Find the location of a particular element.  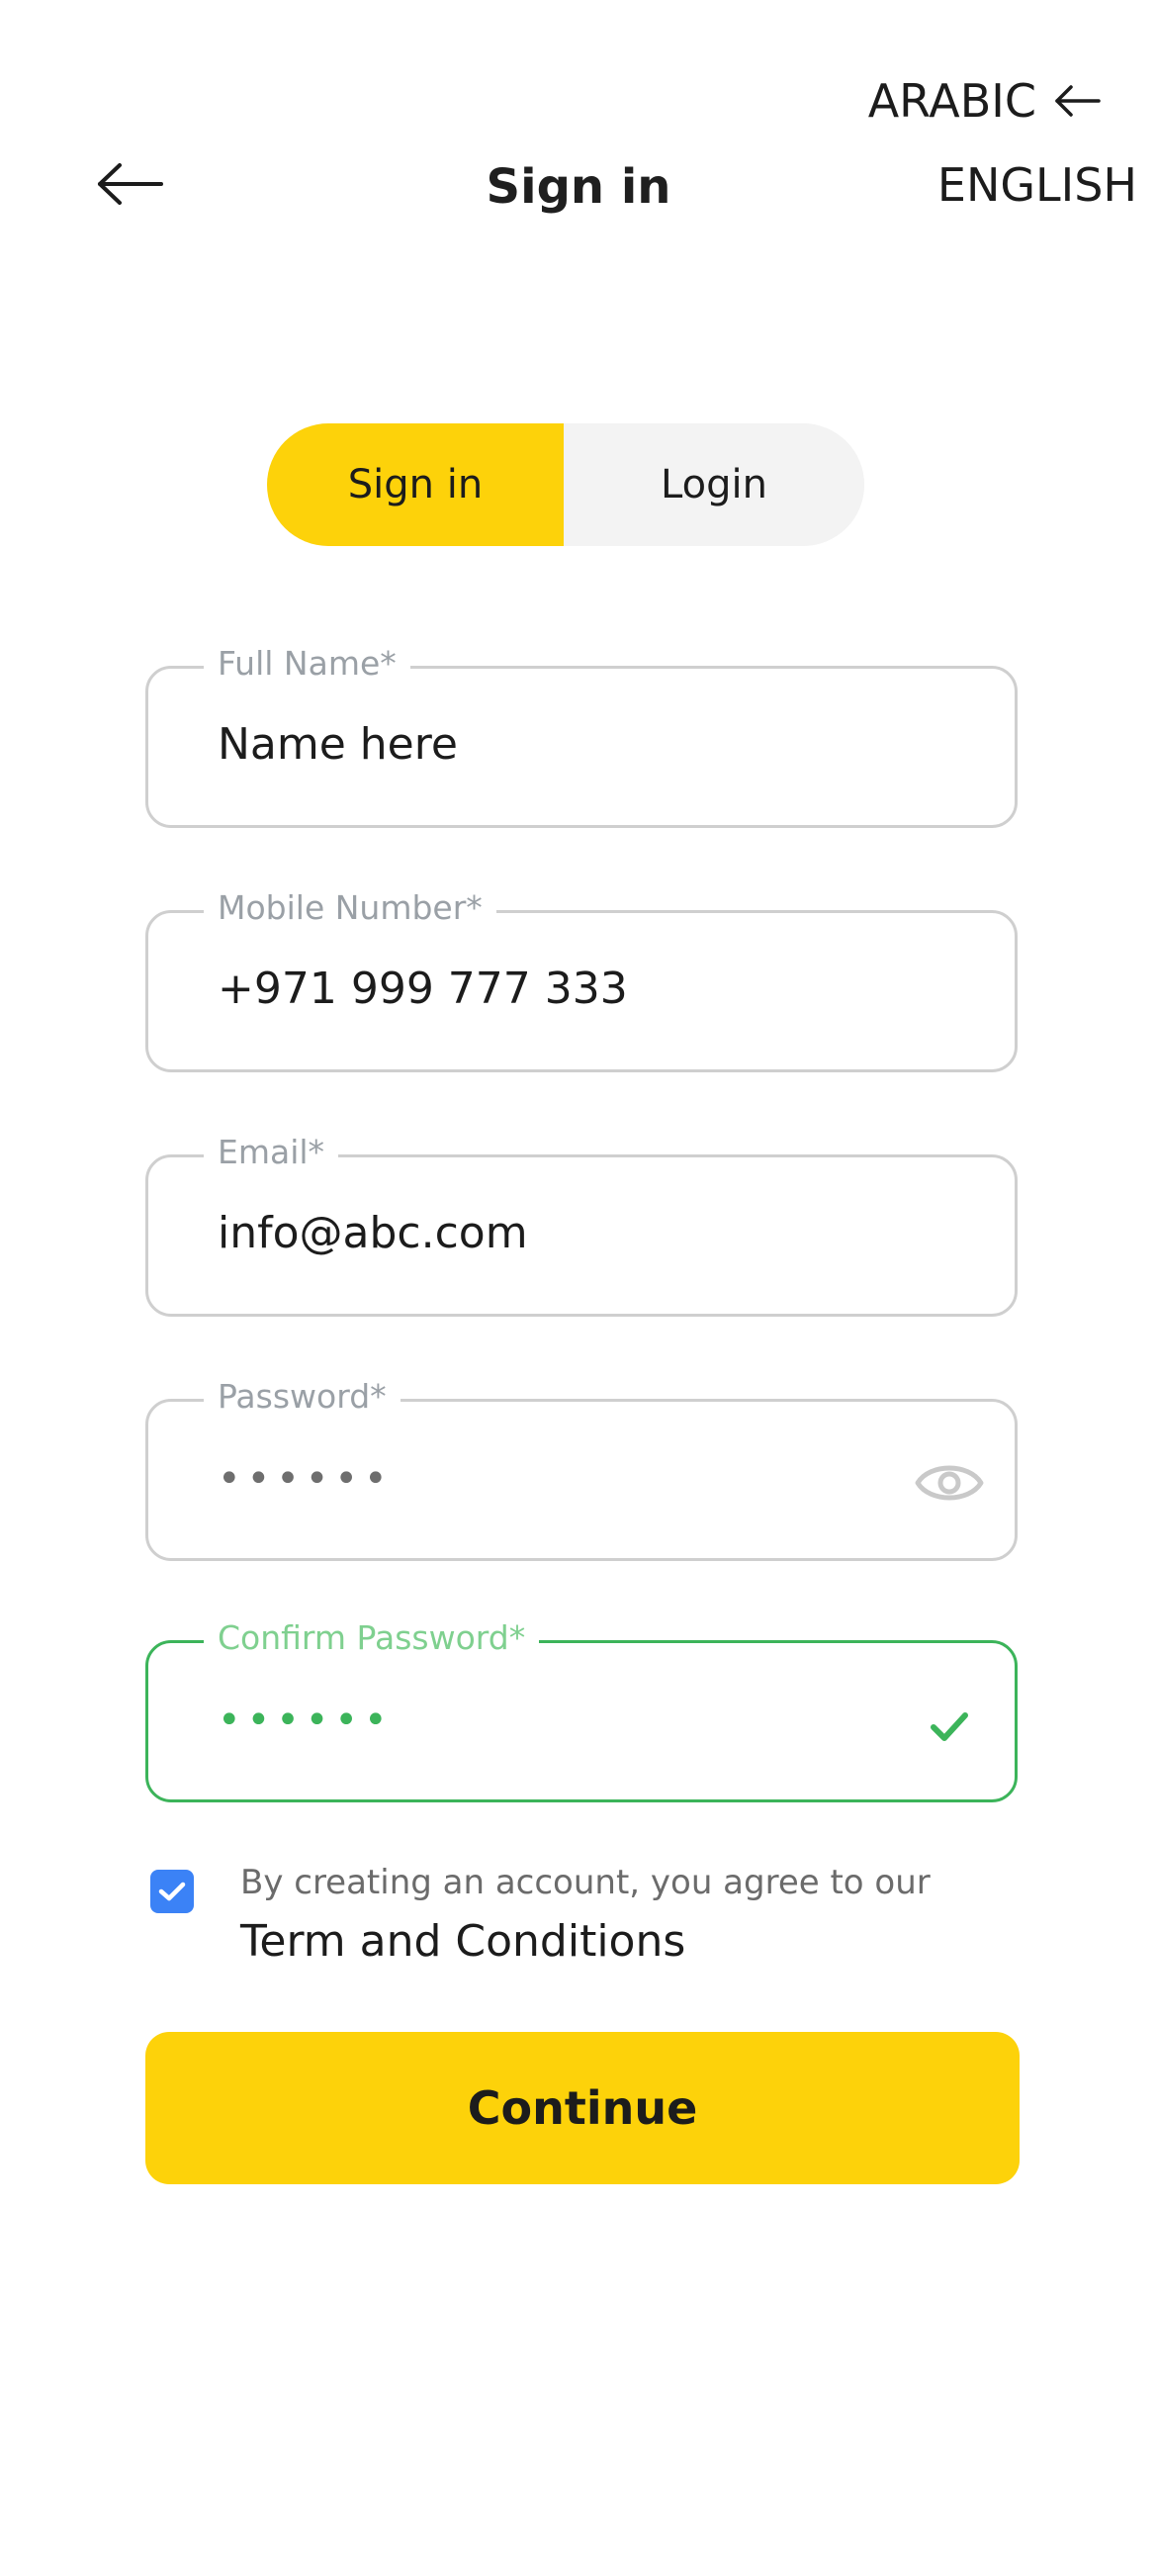

password-visibility-toggle is located at coordinates (950, 1483).